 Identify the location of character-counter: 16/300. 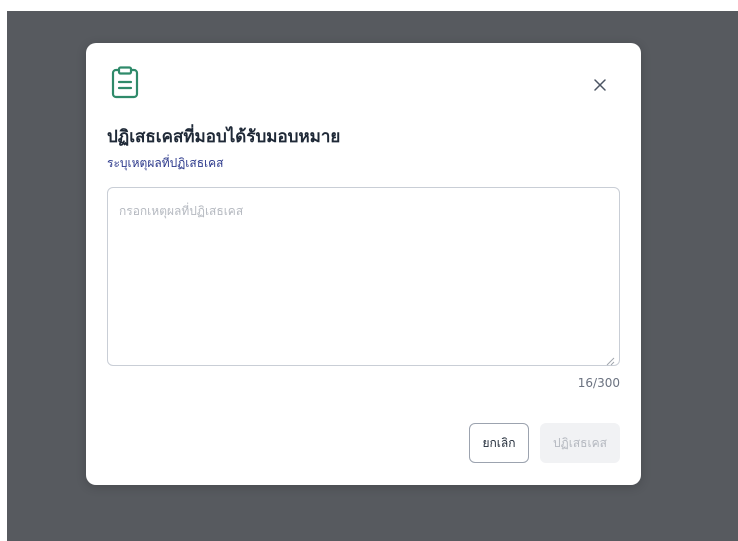
(598, 383).